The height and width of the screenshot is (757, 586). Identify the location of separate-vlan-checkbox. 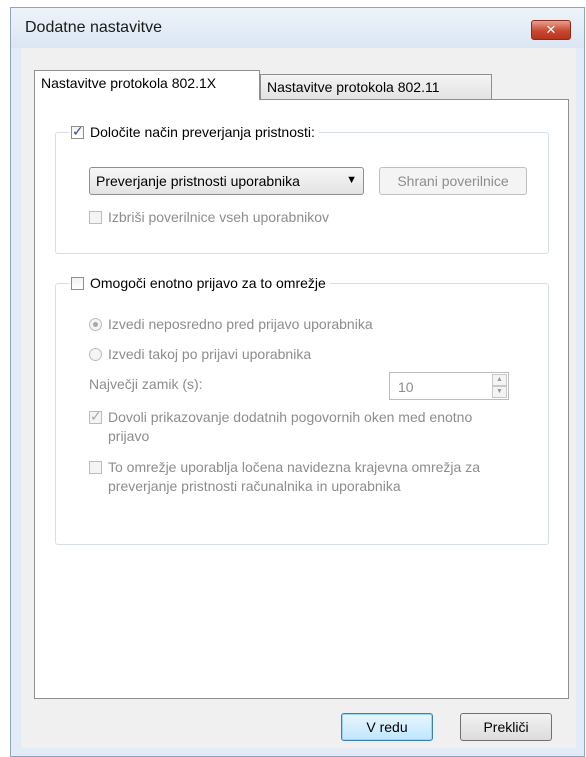
(95, 467).